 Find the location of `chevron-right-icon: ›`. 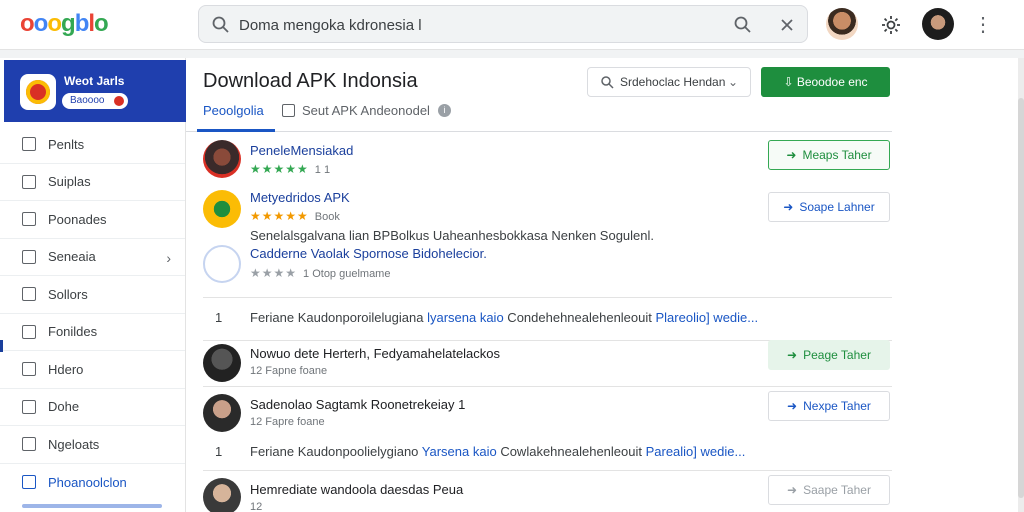

chevron-right-icon: › is located at coordinates (168, 257).